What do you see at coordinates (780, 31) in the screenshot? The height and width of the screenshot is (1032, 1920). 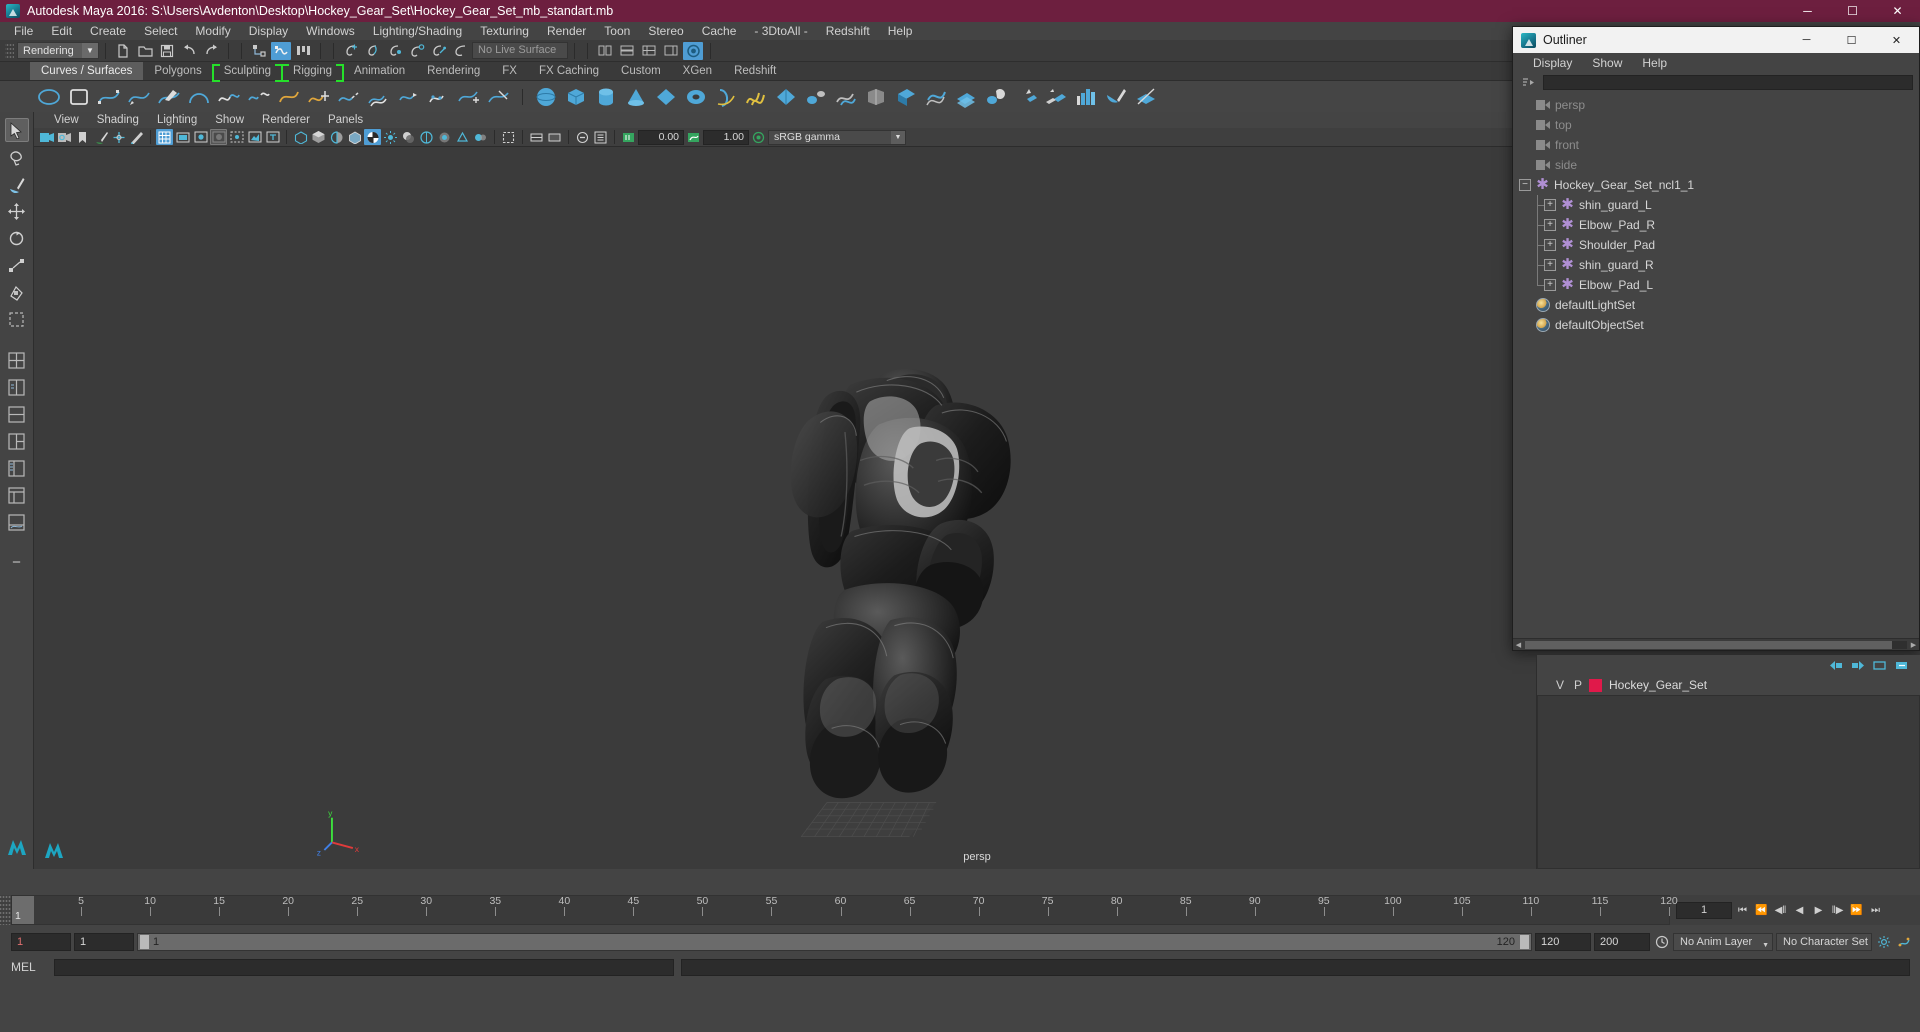 I see `menu-item-3dtoall: - 3DtoAll -` at bounding box center [780, 31].